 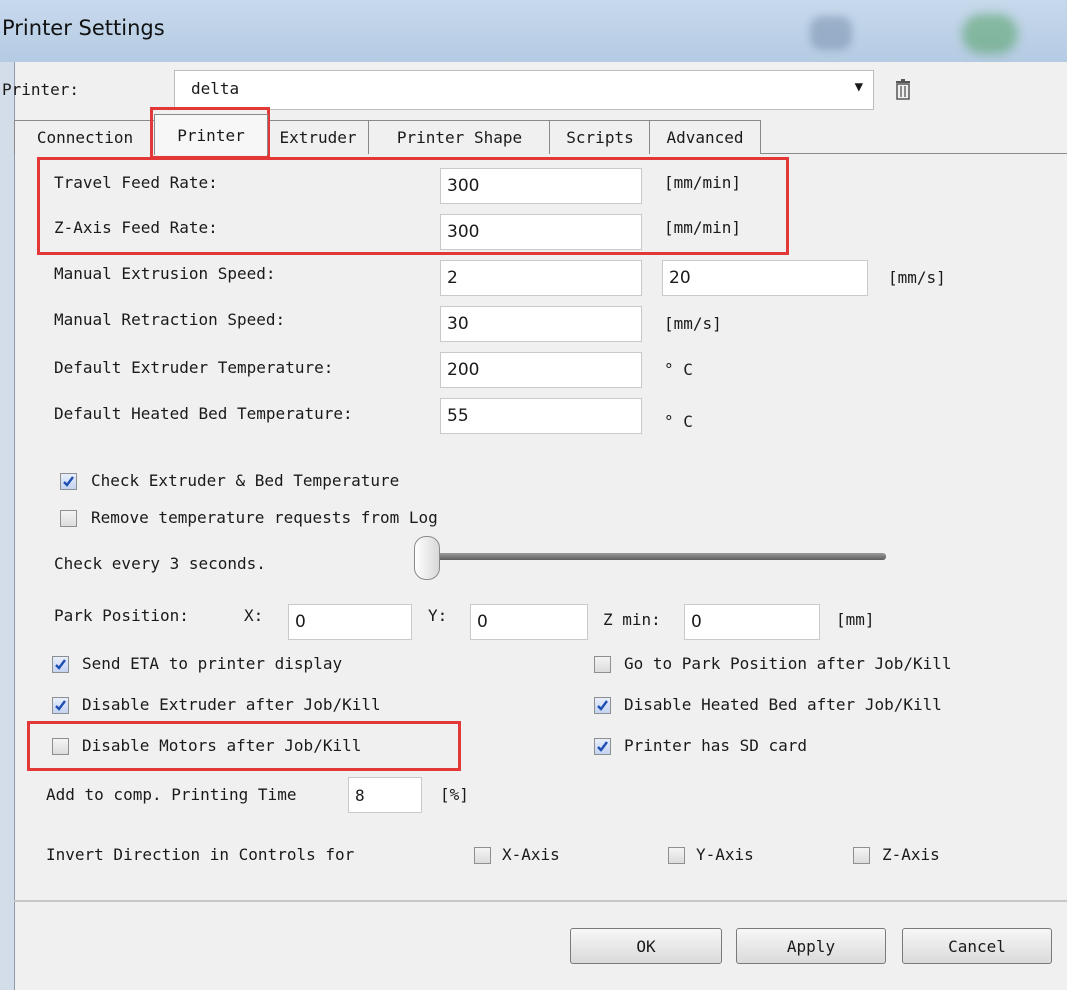 I want to click on has-sd-checkbox, so click(x=602, y=746).